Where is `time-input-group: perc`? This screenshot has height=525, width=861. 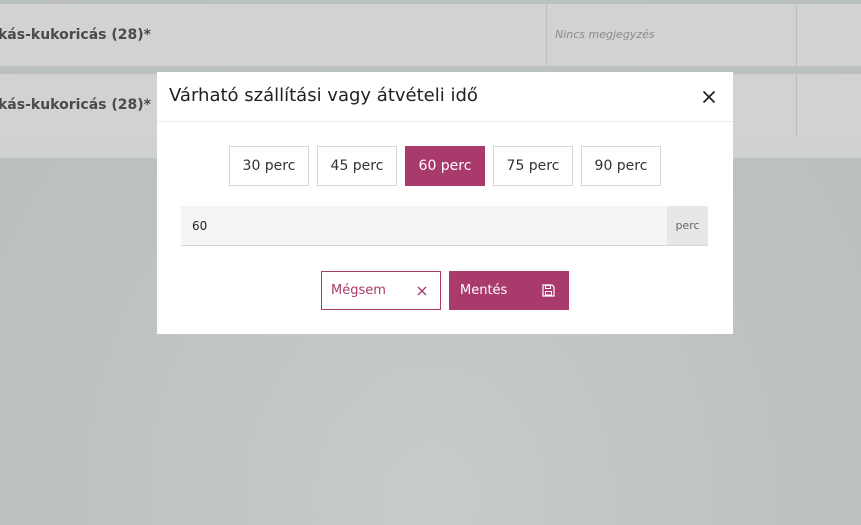
time-input-group: perc is located at coordinates (444, 226).